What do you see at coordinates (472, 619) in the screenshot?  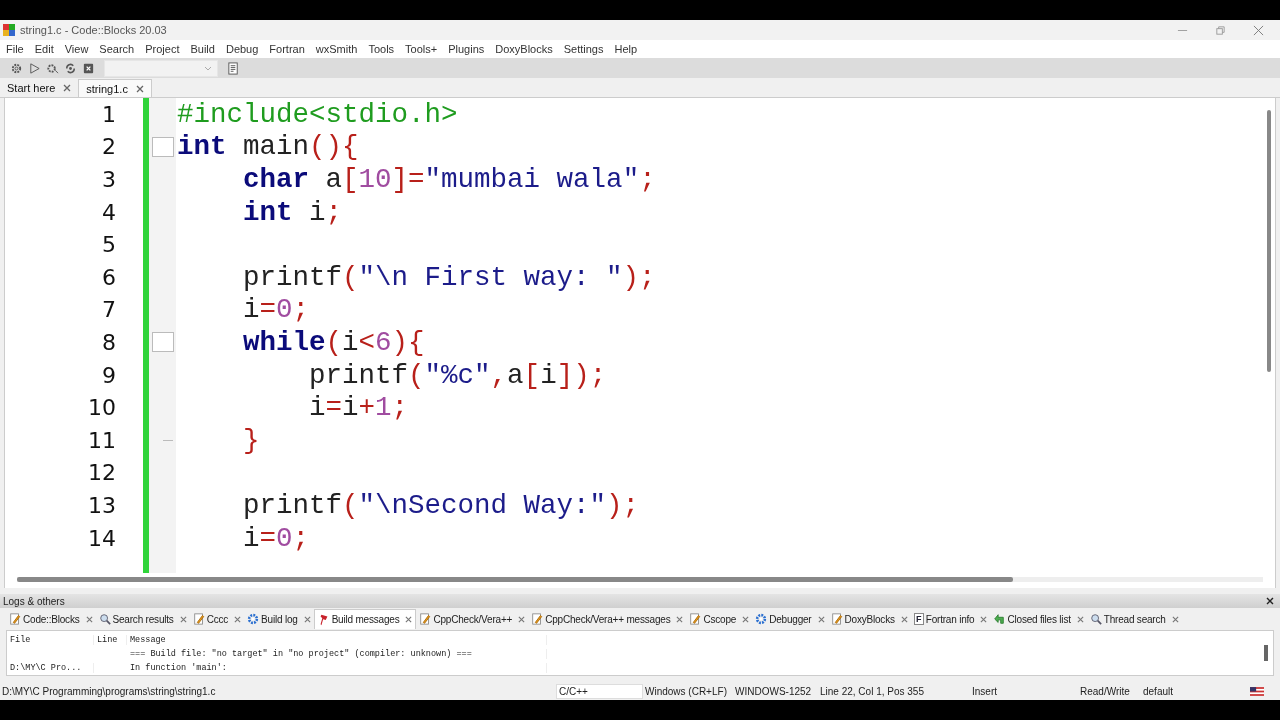 I see `log-tab: CppCheck/Vera++` at bounding box center [472, 619].